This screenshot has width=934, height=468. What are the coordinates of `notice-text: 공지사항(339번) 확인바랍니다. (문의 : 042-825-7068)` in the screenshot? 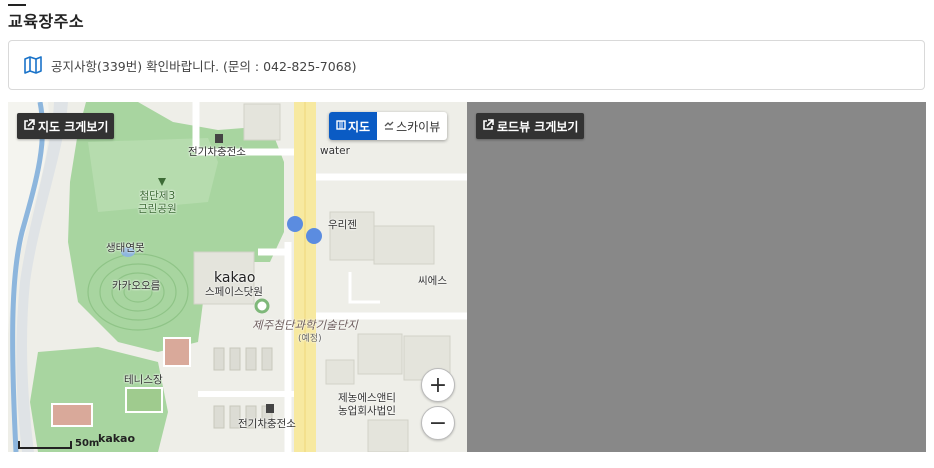 It's located at (204, 66).